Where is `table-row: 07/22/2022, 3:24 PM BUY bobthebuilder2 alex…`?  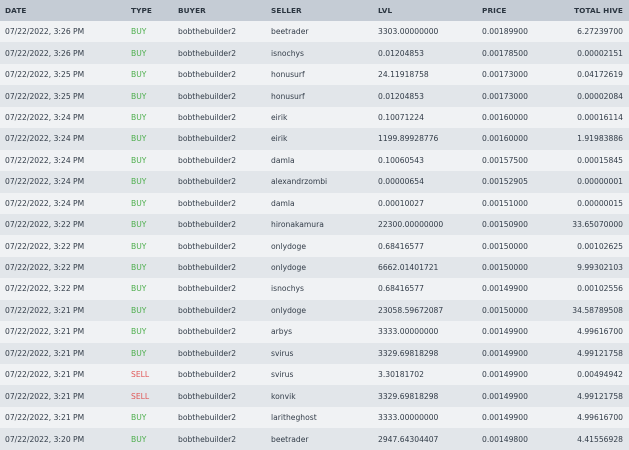 table-row: 07/22/2022, 3:24 PM BUY bobthebuilder2 alex… is located at coordinates (314, 182).